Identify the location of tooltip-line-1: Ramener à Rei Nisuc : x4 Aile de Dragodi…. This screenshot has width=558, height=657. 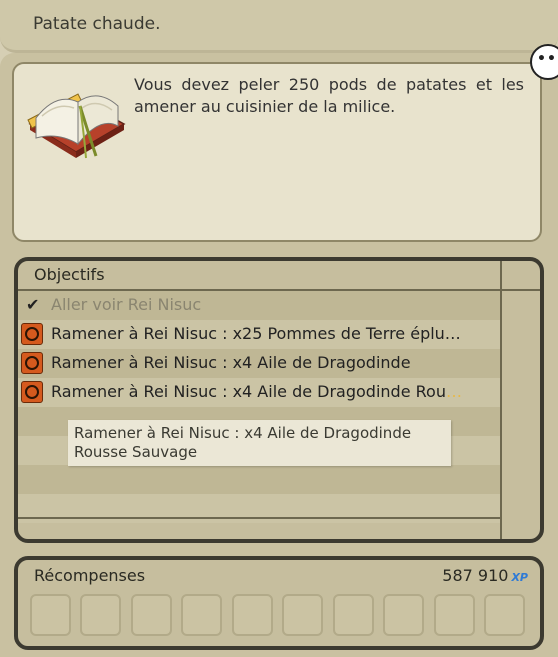
(243, 433).